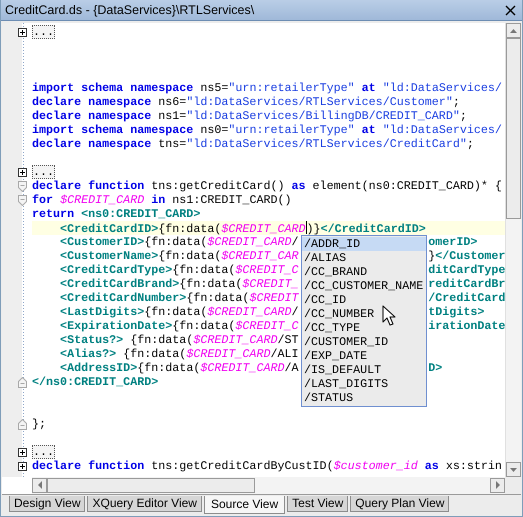  Describe the element at coordinates (267, 130) in the screenshot. I see `code-line: import schema namespace ns0="urn:retailerType" at "ld:DataServices/` at that location.